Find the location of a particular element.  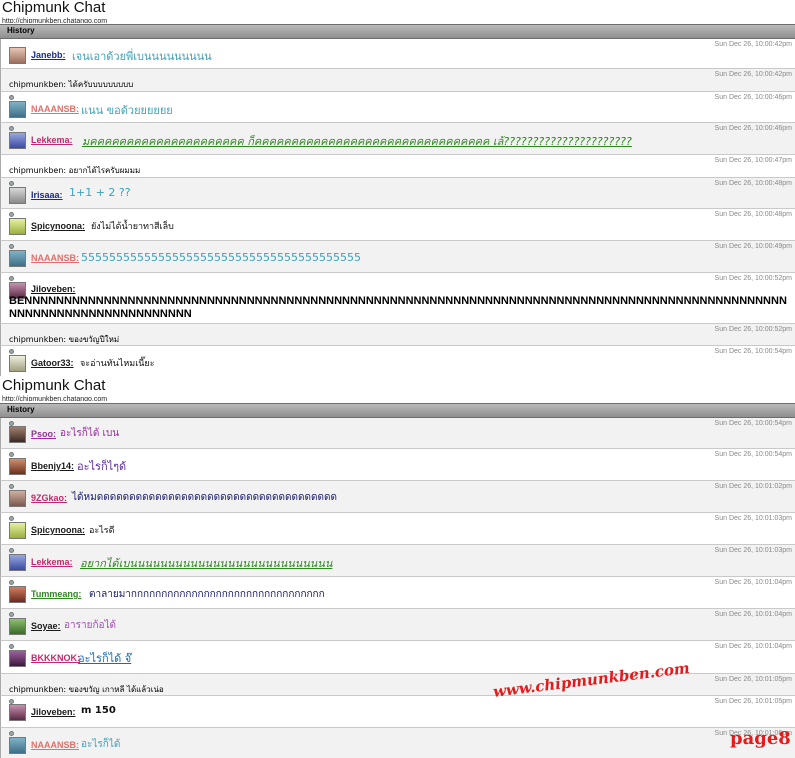

username-link: Irisaaa: is located at coordinates (47, 195).